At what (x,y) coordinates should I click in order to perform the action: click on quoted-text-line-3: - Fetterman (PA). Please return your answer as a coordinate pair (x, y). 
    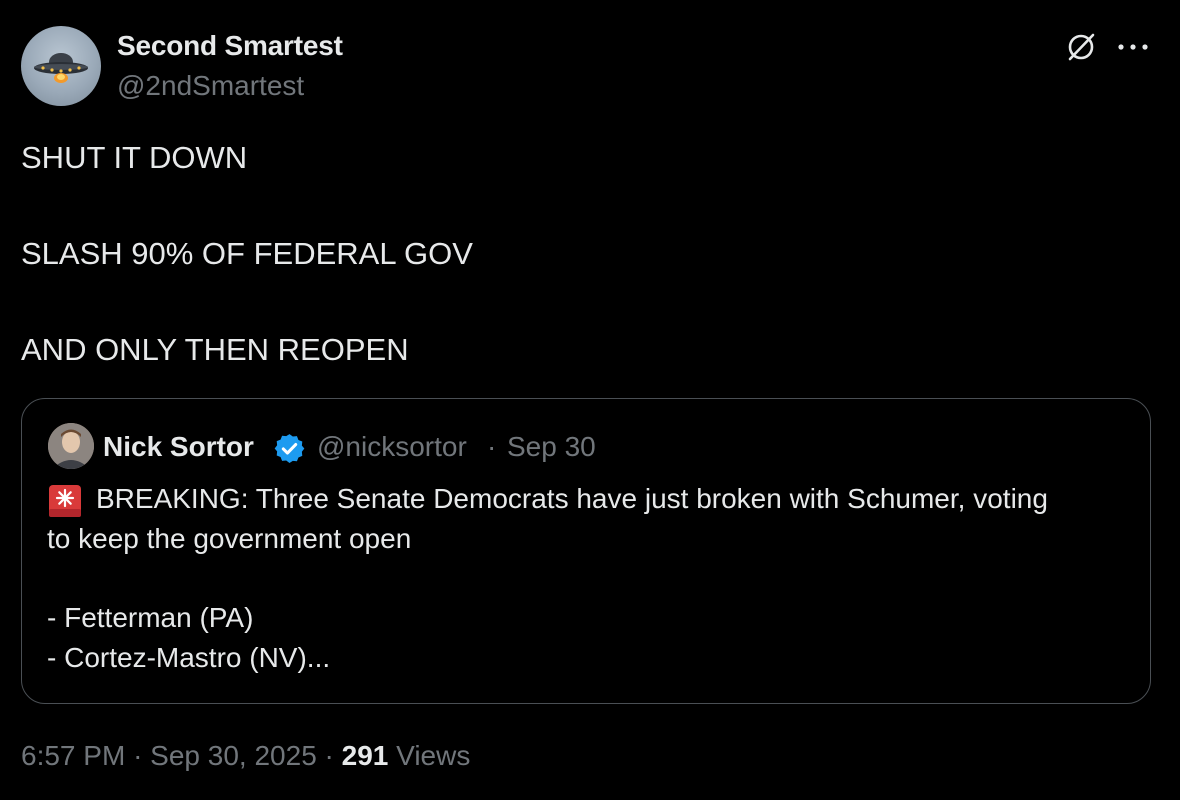
    Looking at the image, I should click on (150, 617).